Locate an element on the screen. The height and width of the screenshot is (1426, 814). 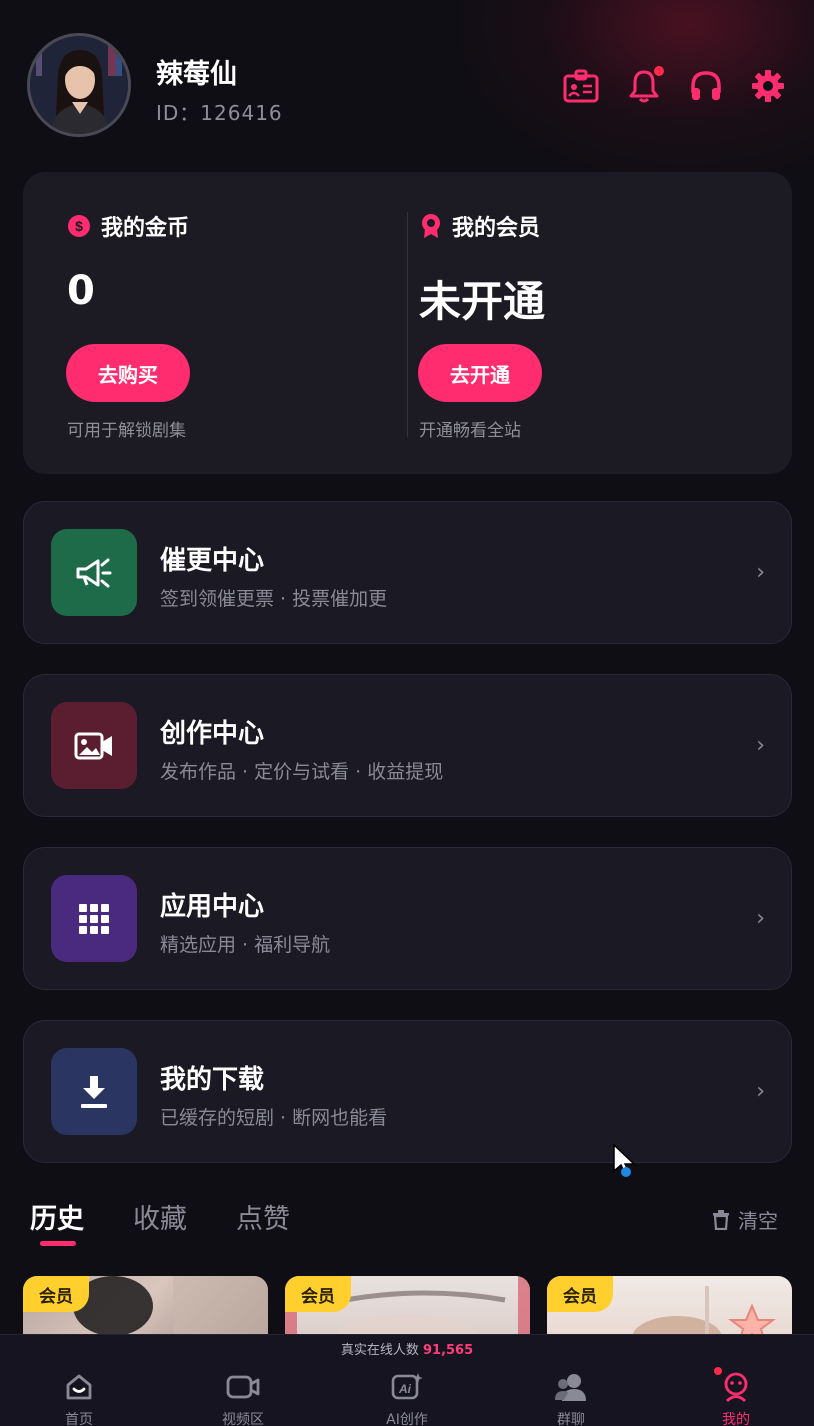
video-icon is located at coordinates (243, 1387).